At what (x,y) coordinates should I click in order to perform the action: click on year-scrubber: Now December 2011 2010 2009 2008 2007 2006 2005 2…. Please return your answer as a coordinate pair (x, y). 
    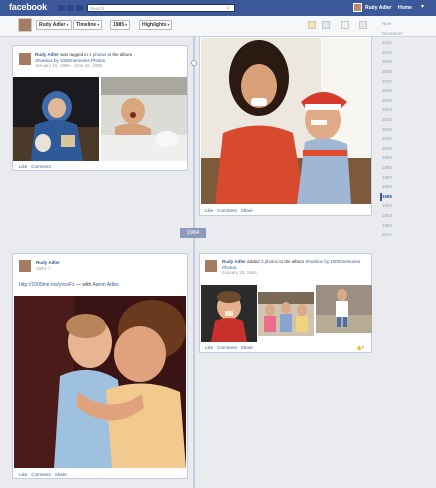
    Looking at the image, I should click on (408, 128).